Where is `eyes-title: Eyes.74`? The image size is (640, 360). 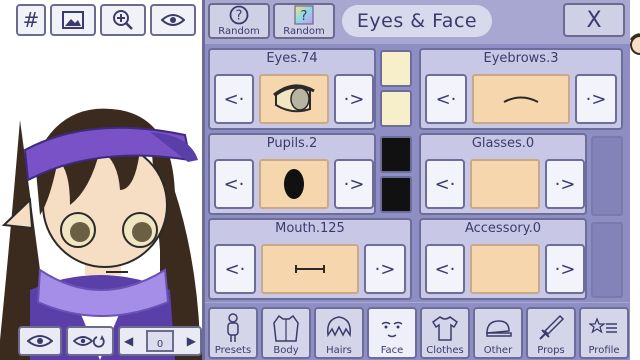
eyes-title: Eyes.74 is located at coordinates (292, 58).